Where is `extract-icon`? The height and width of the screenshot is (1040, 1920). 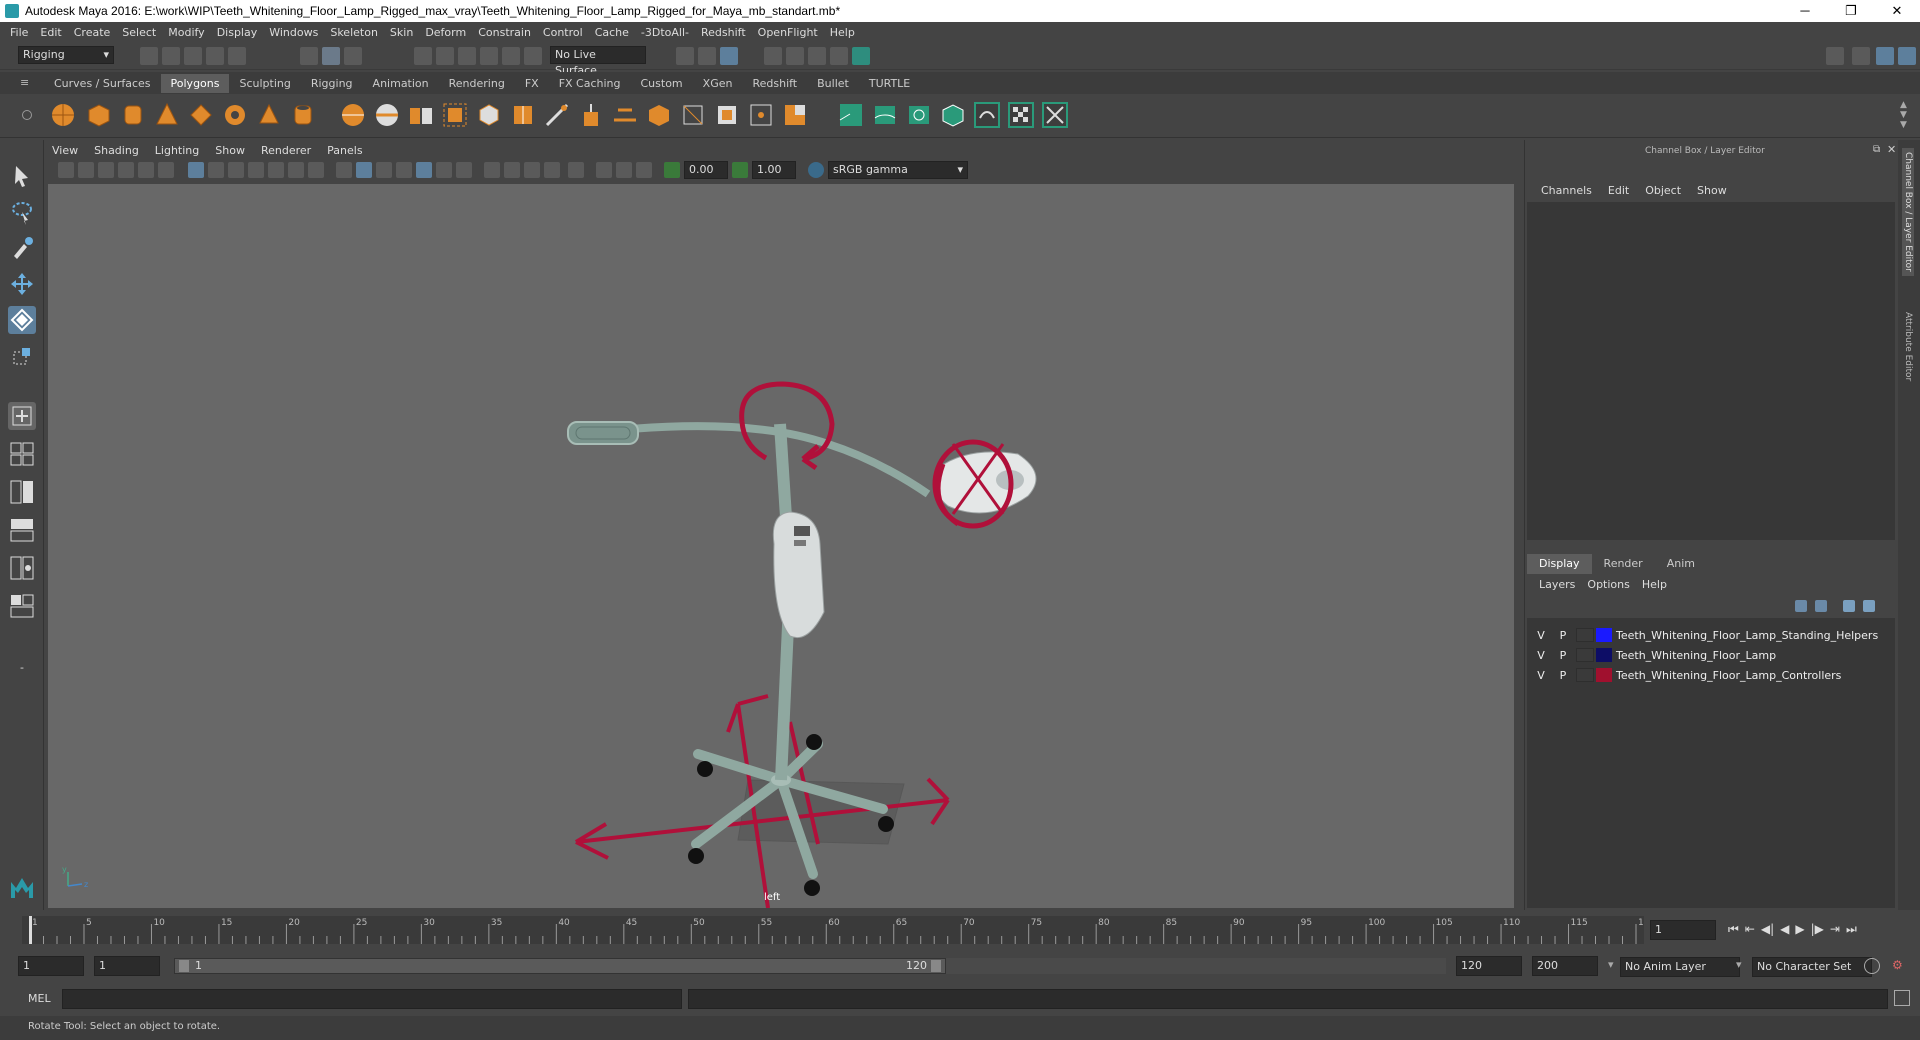
extract-icon is located at coordinates (421, 115).